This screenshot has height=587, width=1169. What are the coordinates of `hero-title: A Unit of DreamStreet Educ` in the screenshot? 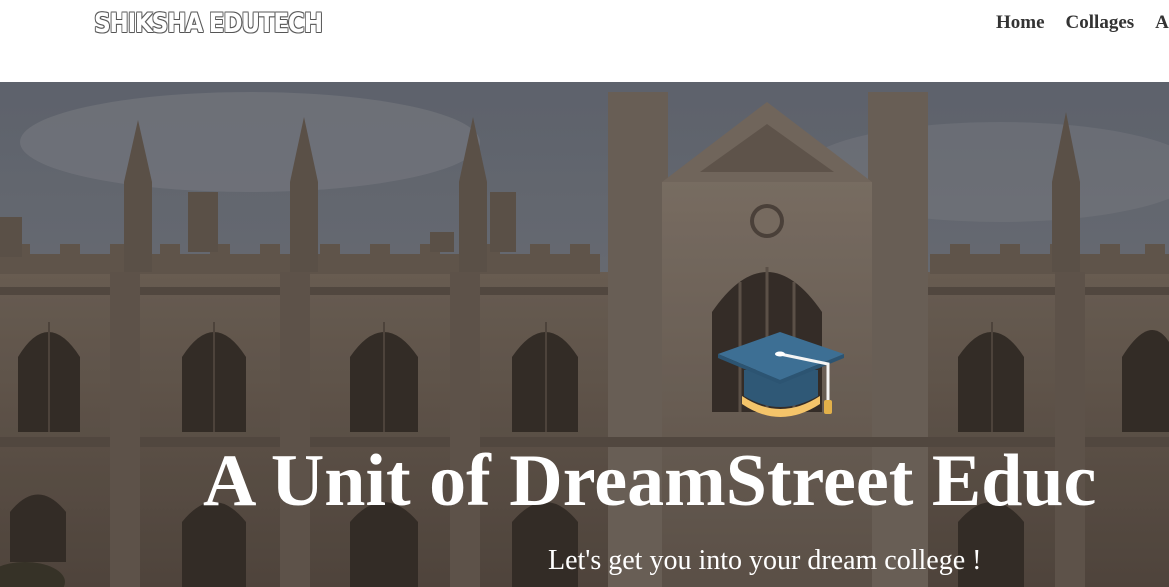 It's located at (650, 481).